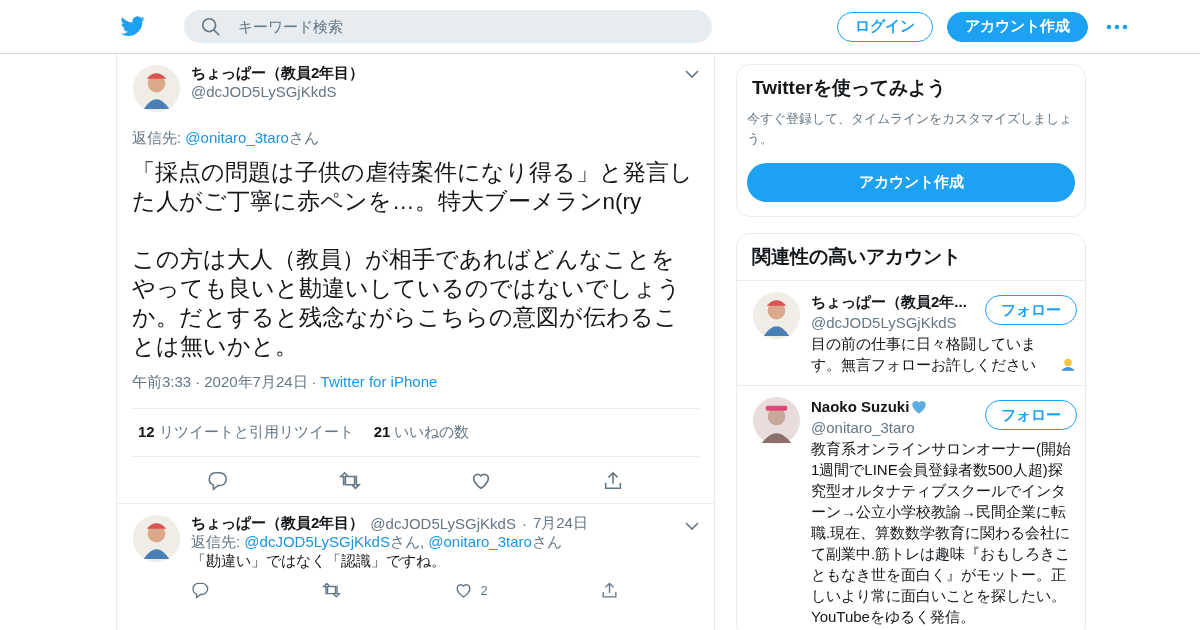  Describe the element at coordinates (885, 26) in the screenshot. I see `login-button: ログイン` at that location.